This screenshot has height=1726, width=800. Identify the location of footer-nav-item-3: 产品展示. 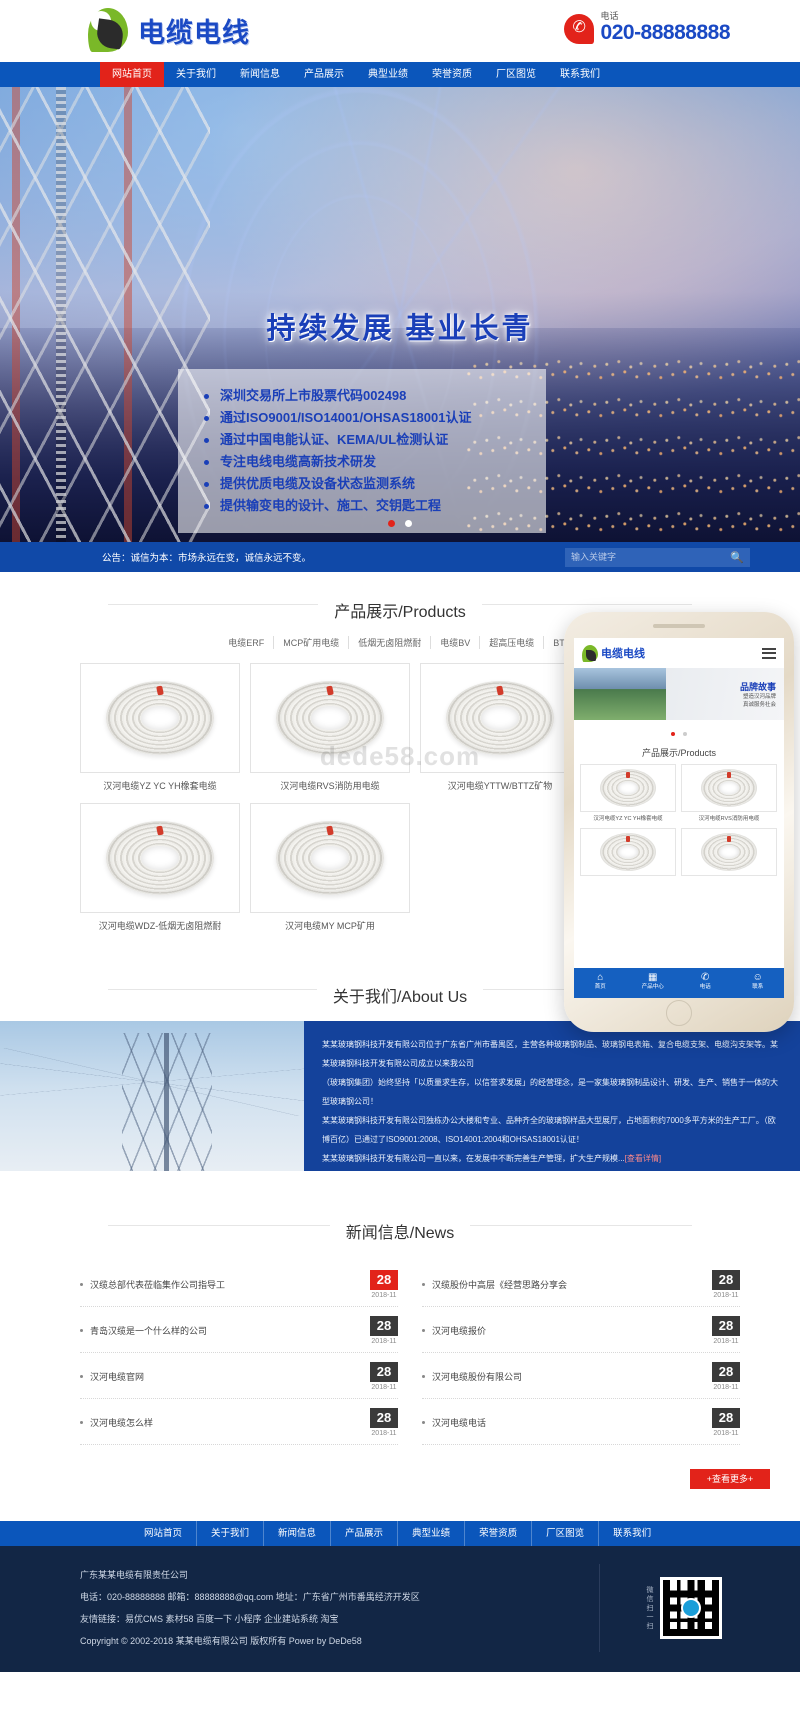
(365, 1533).